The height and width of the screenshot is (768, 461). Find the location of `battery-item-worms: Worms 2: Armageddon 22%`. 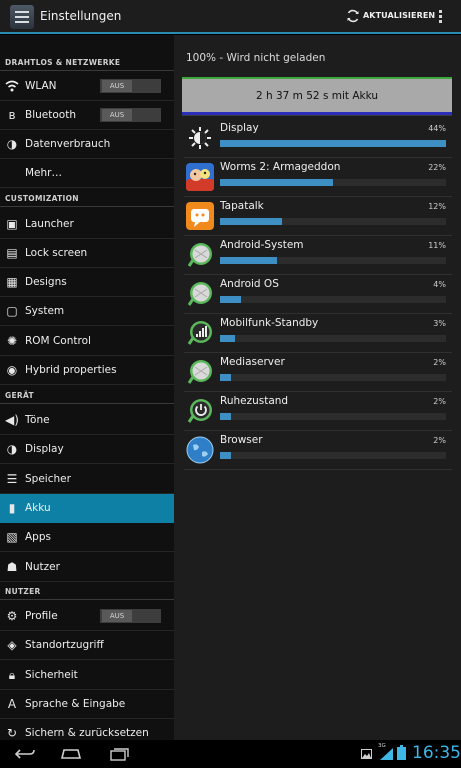

battery-item-worms: Worms 2: Armageddon 22% is located at coordinates (318, 177).